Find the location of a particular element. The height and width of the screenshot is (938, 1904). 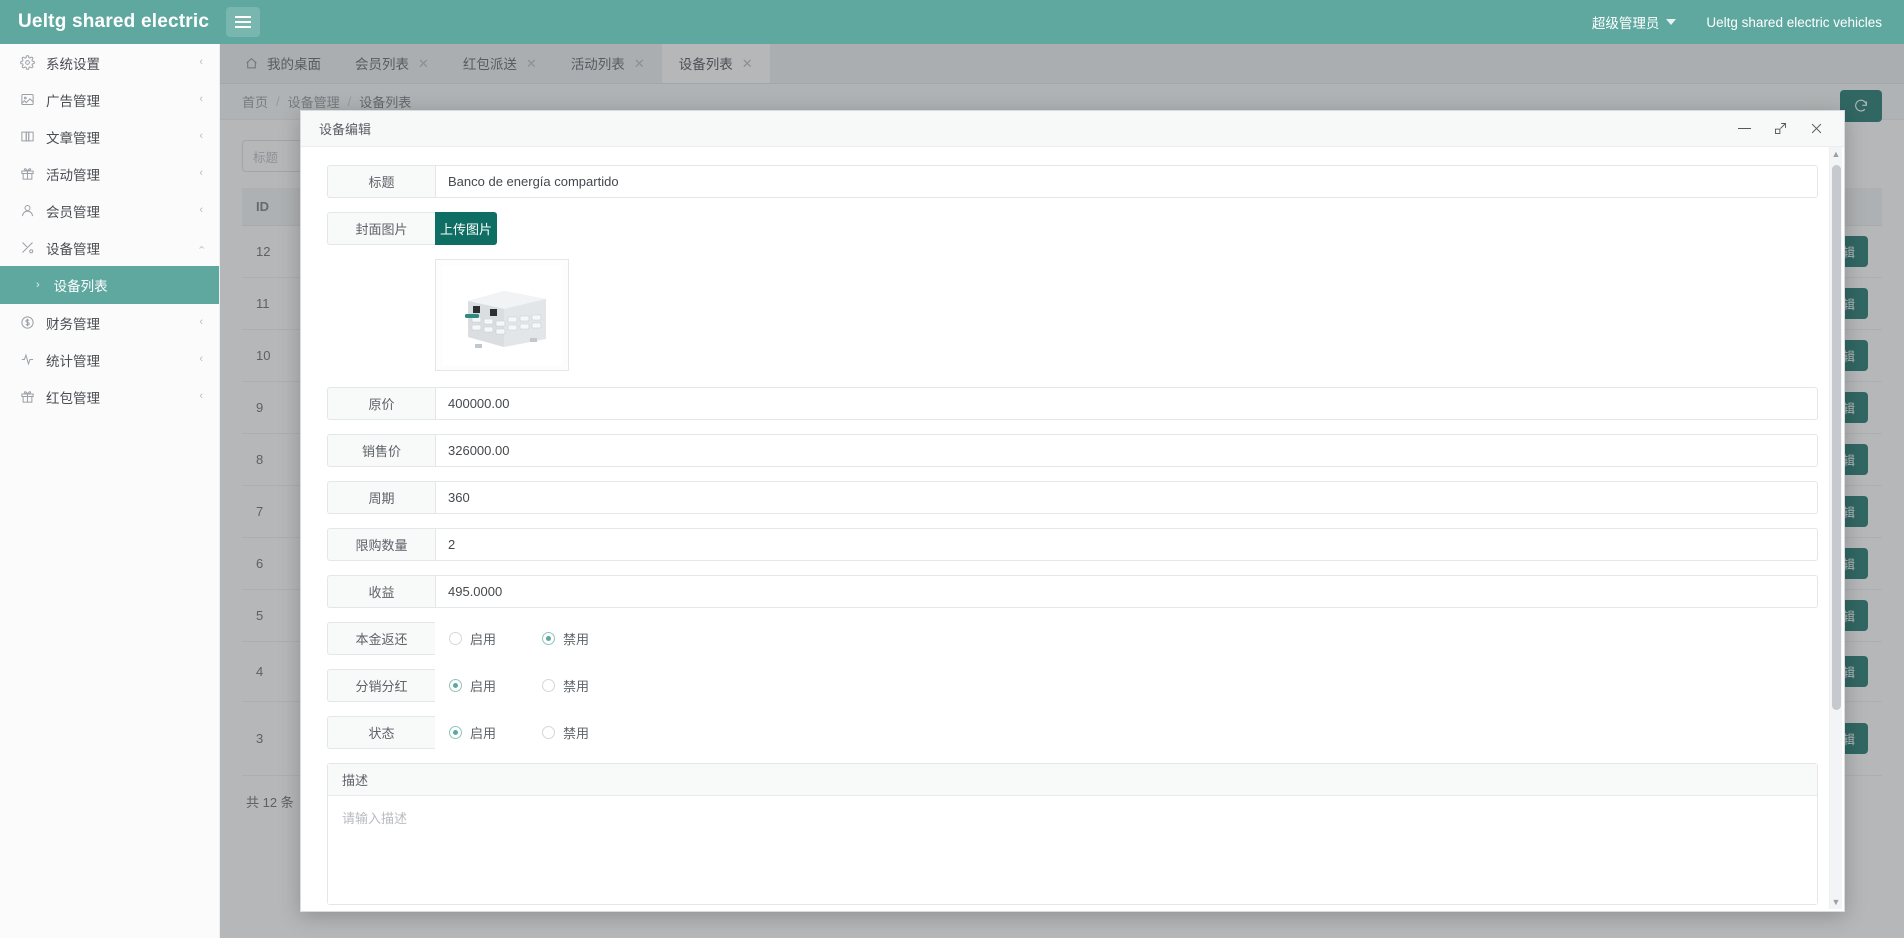

description-block: 描述 请输入描述 is located at coordinates (1072, 834).